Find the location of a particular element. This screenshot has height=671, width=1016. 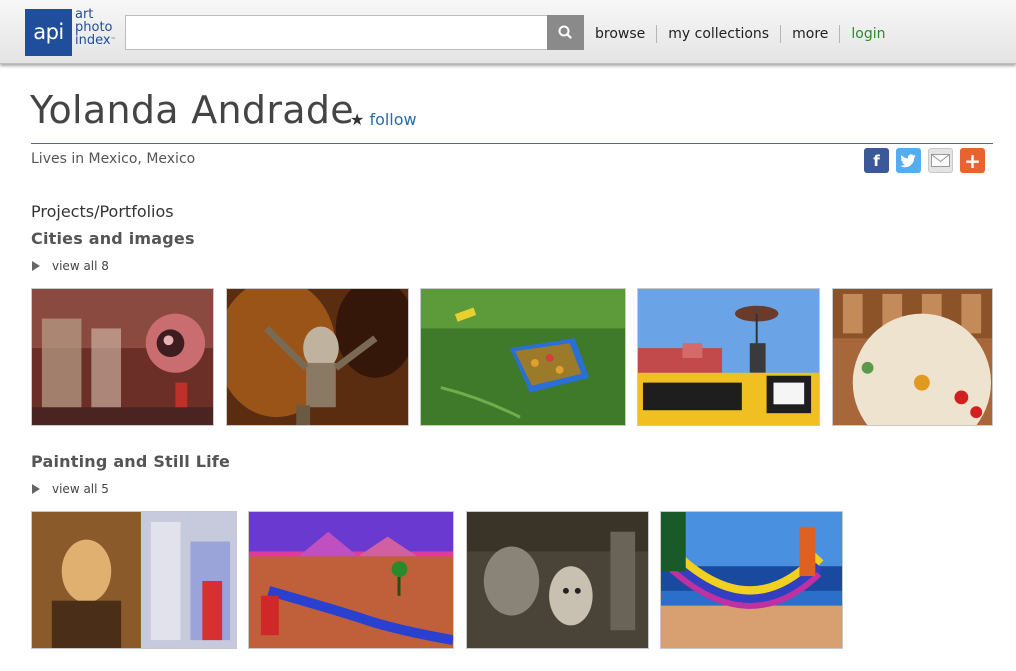

thumbnail-eye-sculpture is located at coordinates (122, 357).